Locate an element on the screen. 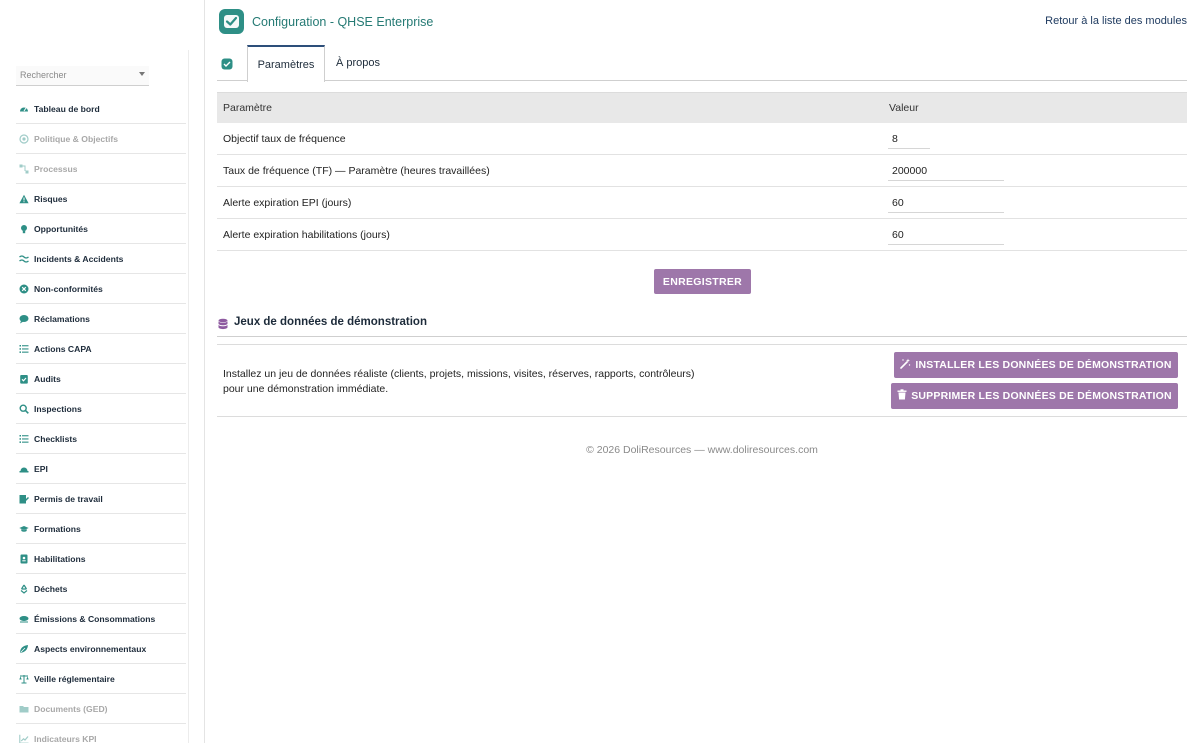 This screenshot has height=743, width=1200. delete-demo-button: SUPPRIMER LES DONNÉES DE DÉMONSTRATION is located at coordinates (1034, 396).